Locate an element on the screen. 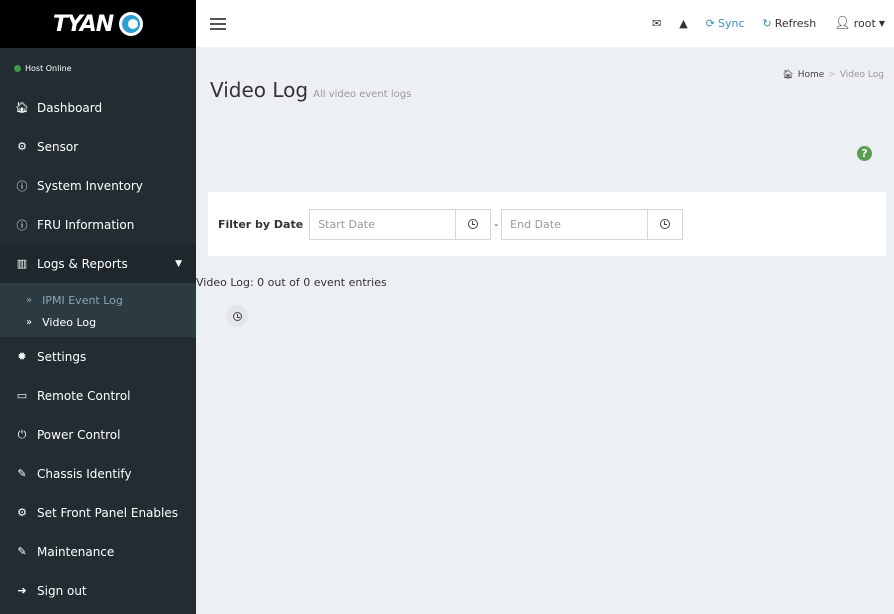  sidebar-item-label: Set Front Panel Enables is located at coordinates (107, 512).